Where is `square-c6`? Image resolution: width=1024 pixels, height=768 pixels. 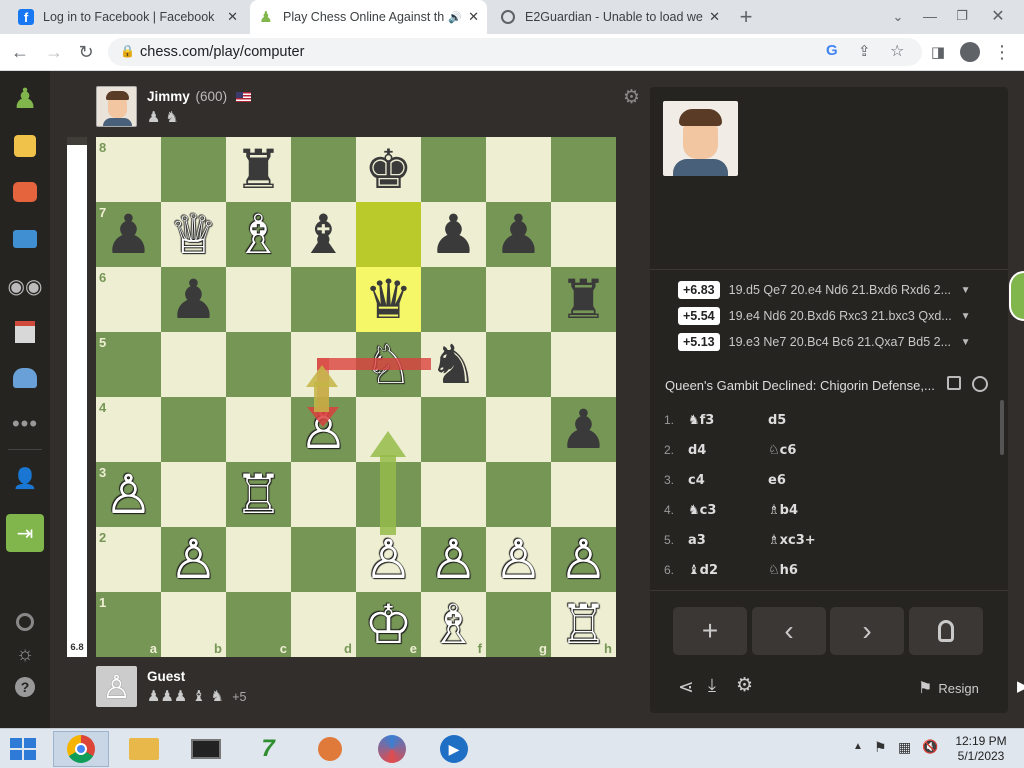 square-c6 is located at coordinates (258, 299).